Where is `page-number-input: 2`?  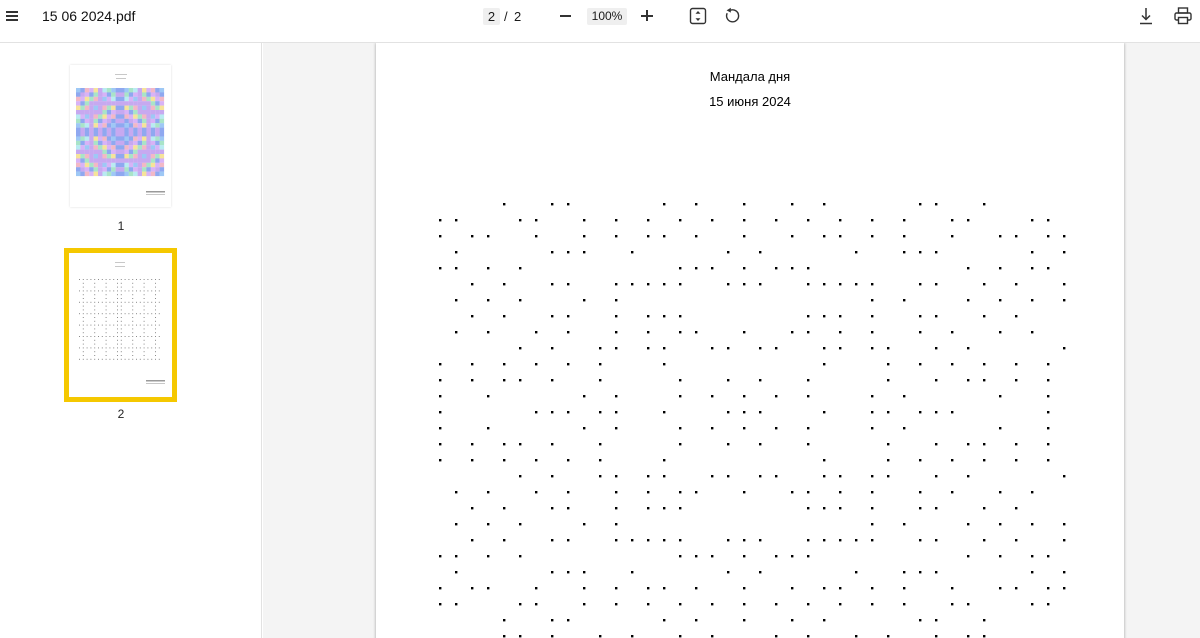
page-number-input: 2 is located at coordinates (491, 16).